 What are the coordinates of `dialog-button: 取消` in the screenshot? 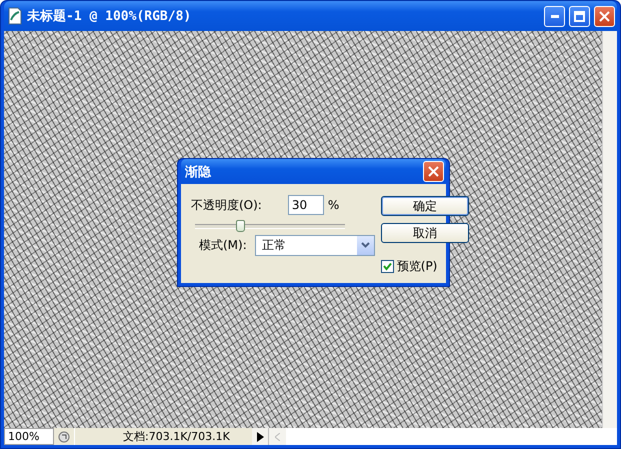 It's located at (424, 233).